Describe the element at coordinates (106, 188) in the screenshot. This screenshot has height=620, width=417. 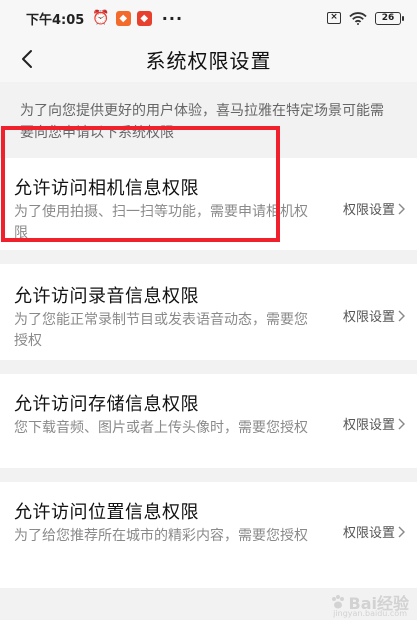
I see `permission-title: 允许访问相机信息权限` at that location.